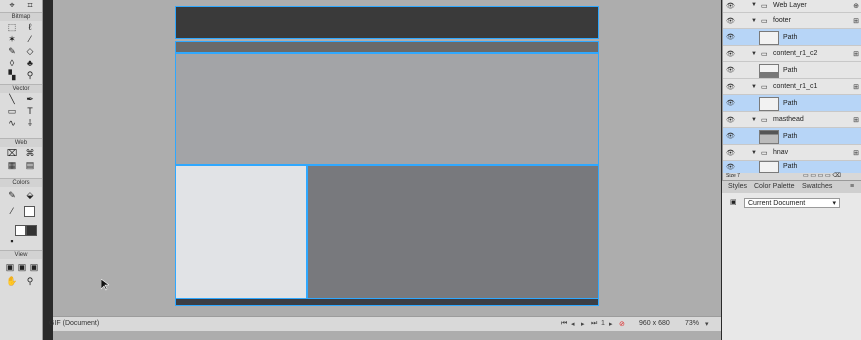 This screenshot has height=340, width=861. I want to click on next-frame-icon: ⏭, so click(594, 324).